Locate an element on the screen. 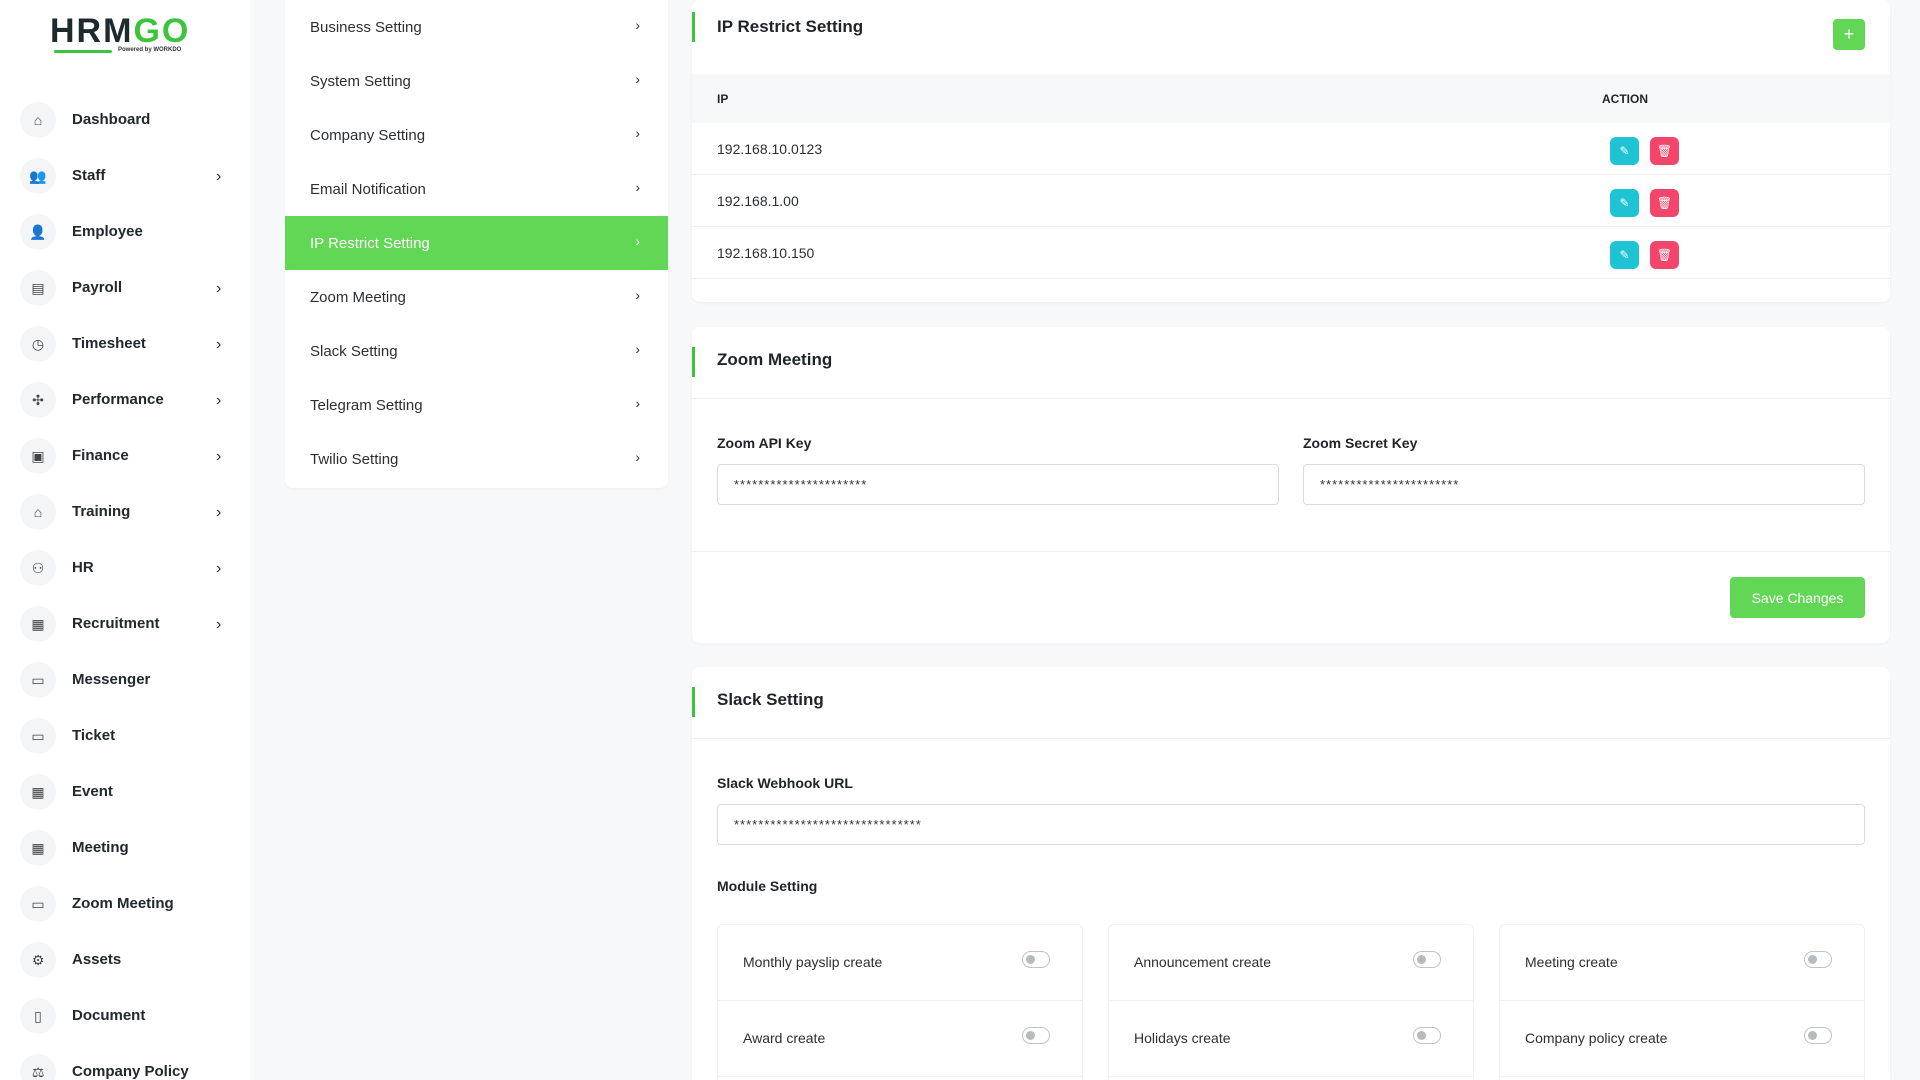 This screenshot has height=1080, width=1920. brand-logo: HRMGO Powered by WORKDO is located at coordinates (130, 35).